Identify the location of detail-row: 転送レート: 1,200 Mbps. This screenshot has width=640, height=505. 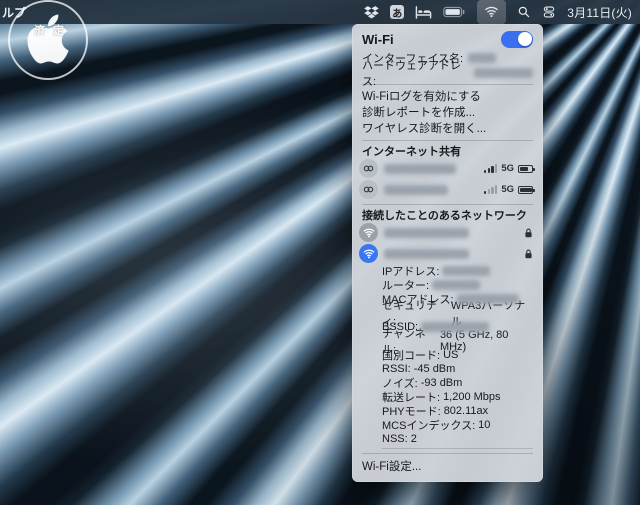
(447, 397).